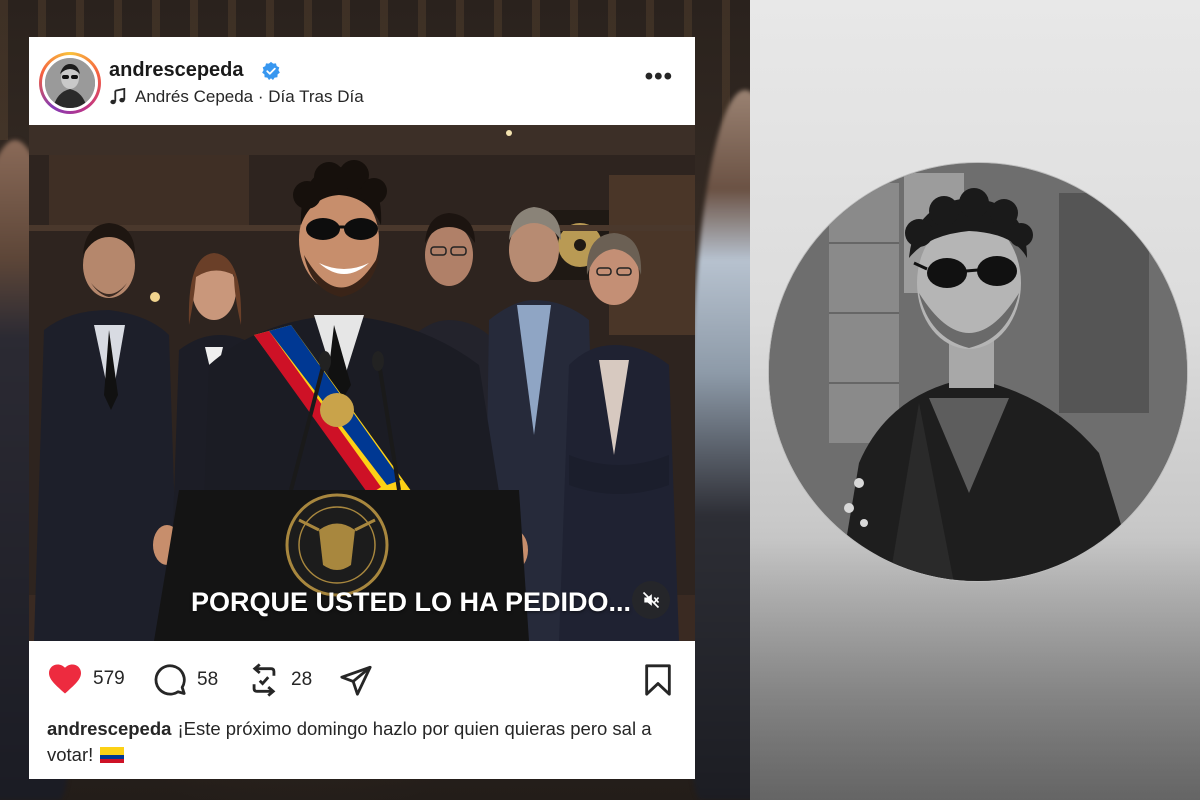 Image resolution: width=1200 pixels, height=800 pixels. I want to click on like-button: 579, so click(86, 679).